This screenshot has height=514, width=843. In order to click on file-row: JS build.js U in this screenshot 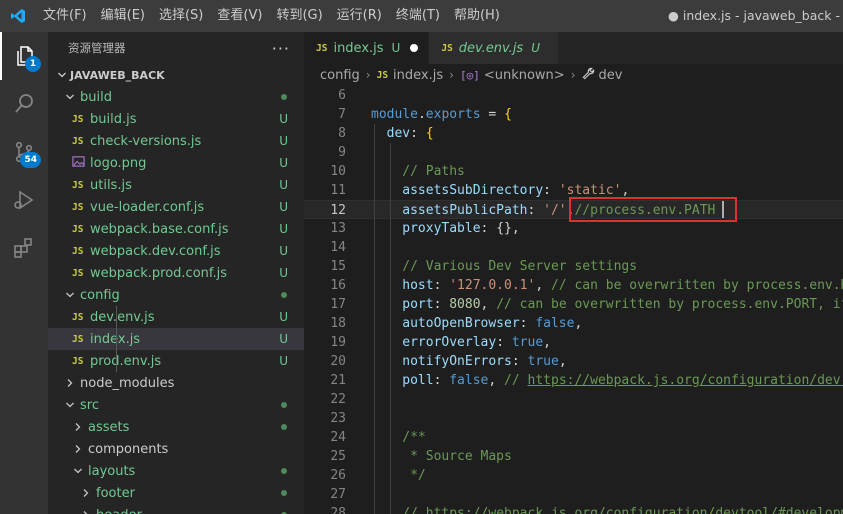, I will do `click(176, 119)`.